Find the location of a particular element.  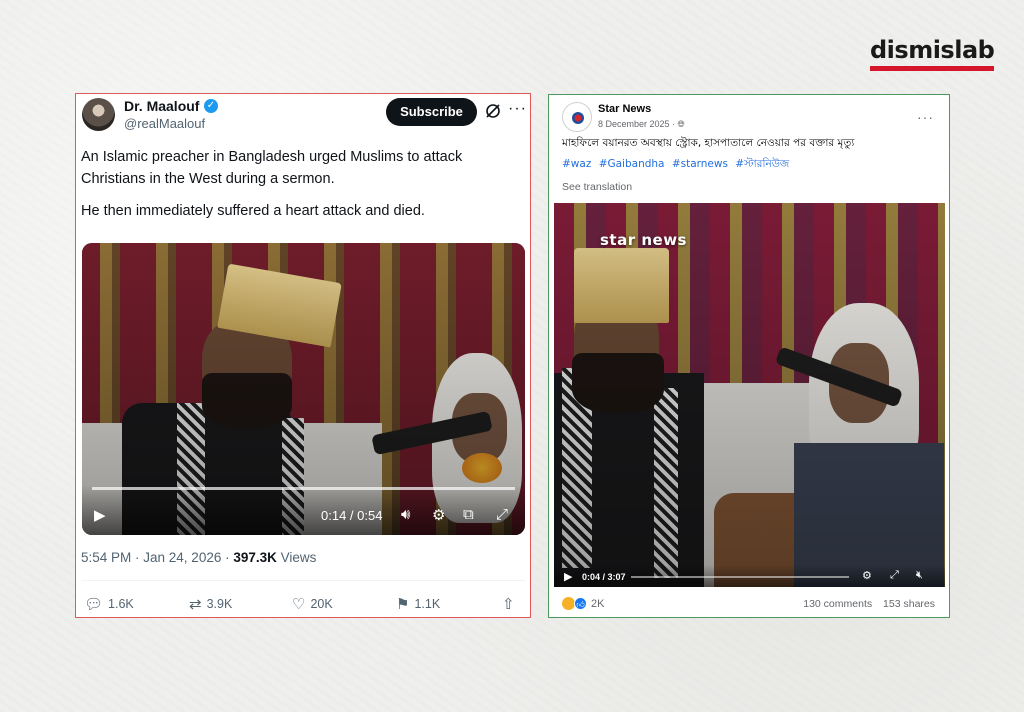

page-name: Star News is located at coordinates (624, 109).